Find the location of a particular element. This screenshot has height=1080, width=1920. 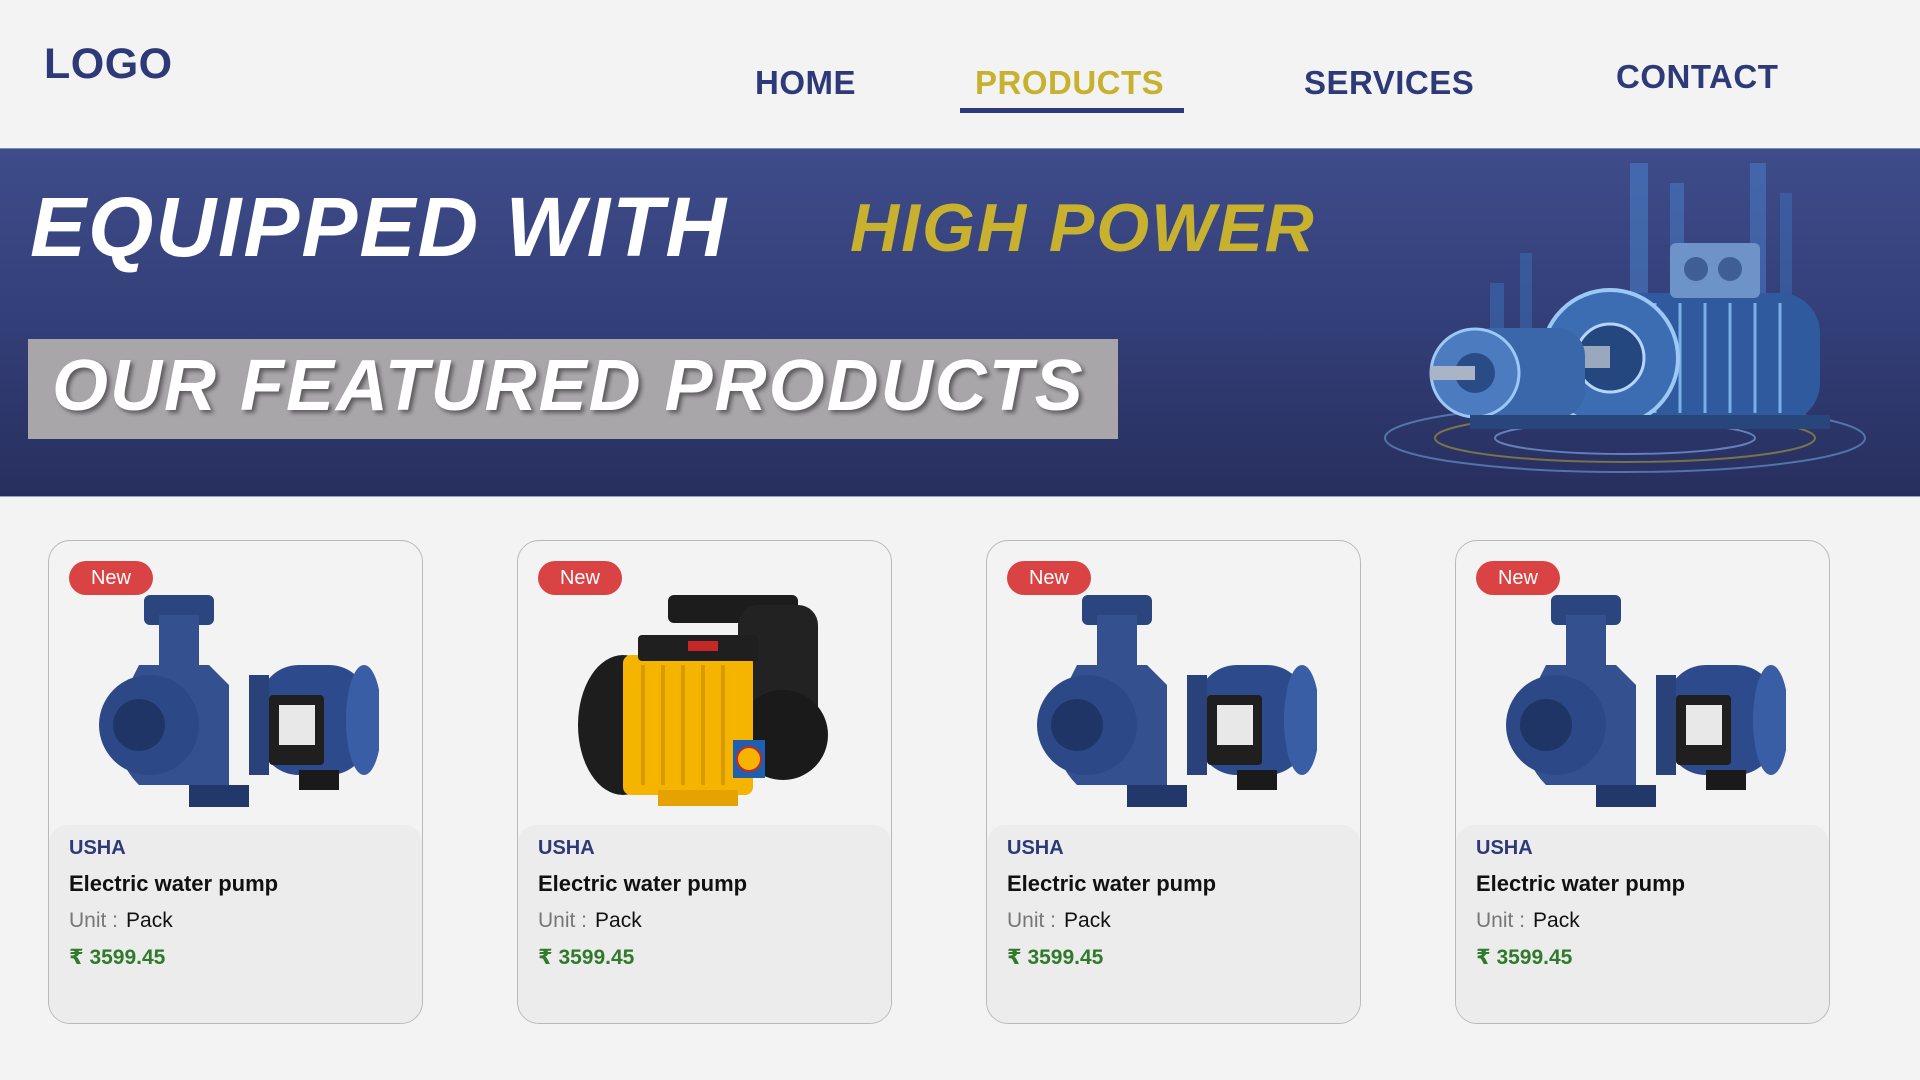

featured-title: OUR FEATURED PRODUCTS is located at coordinates (568, 386).